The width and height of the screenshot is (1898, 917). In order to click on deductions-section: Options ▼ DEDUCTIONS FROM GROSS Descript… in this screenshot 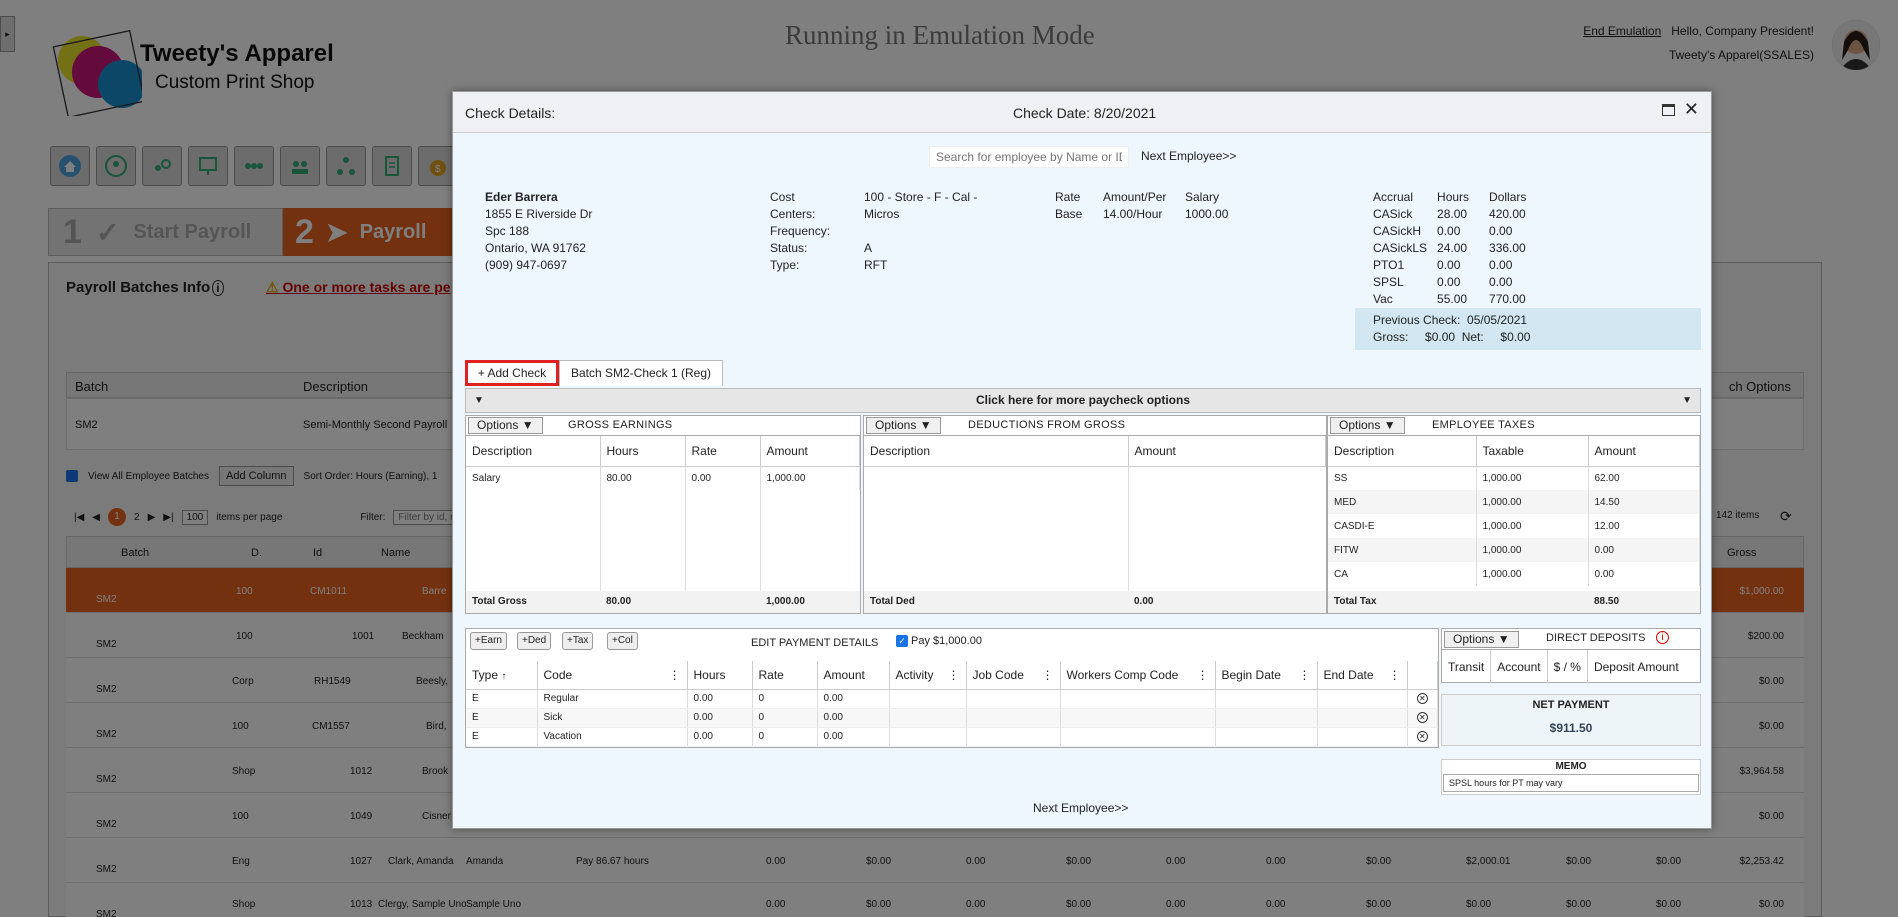, I will do `click(1095, 514)`.